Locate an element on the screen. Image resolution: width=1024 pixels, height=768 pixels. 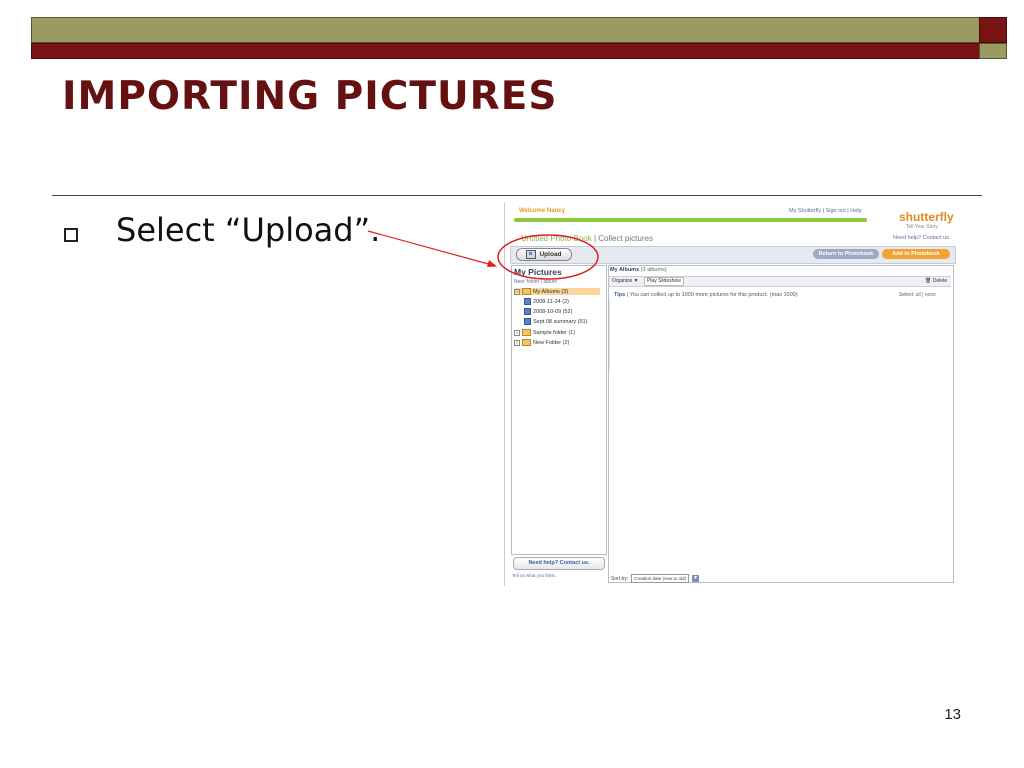
chevron-down-icon: ▼ is located at coordinates (696, 578).